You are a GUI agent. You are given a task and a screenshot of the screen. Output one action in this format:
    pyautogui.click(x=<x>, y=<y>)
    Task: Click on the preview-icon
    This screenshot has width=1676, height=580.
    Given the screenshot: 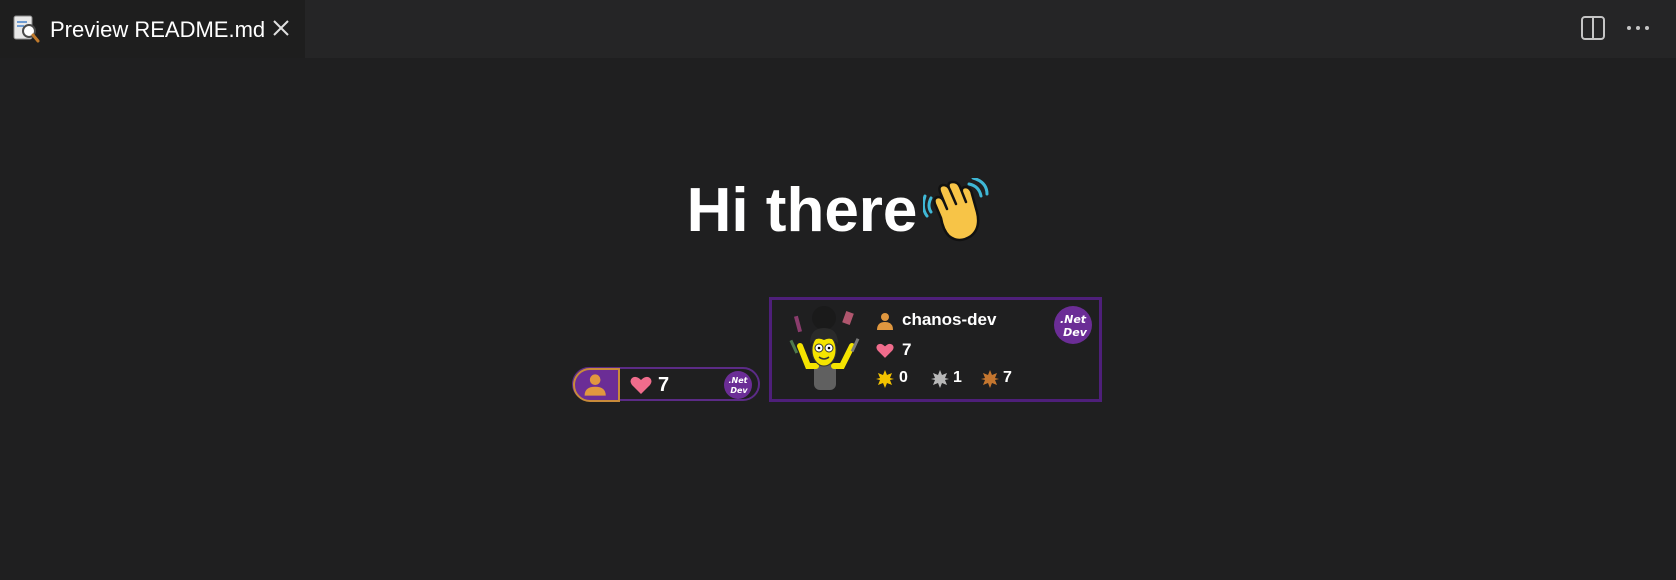 What is the action you would take?
    pyautogui.click(x=26, y=29)
    